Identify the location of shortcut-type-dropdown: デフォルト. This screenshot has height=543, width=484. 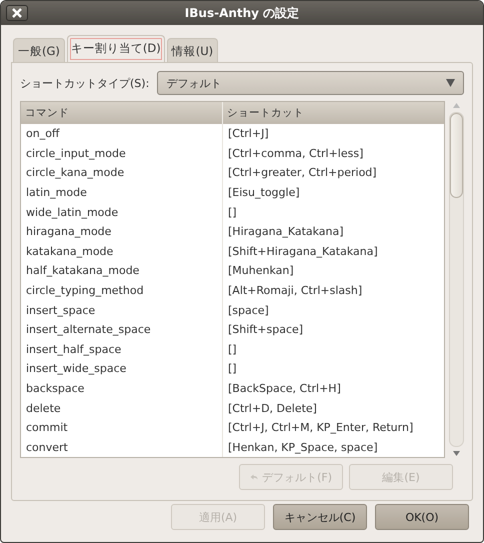
(310, 83).